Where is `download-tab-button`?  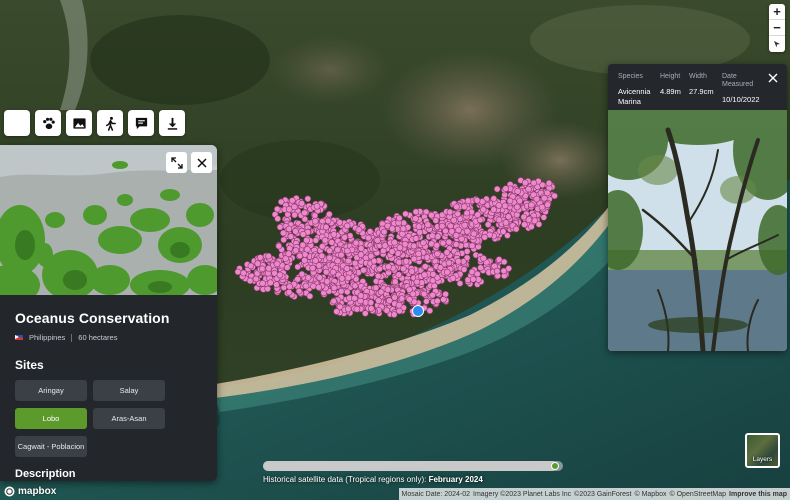
download-tab-button is located at coordinates (172, 123).